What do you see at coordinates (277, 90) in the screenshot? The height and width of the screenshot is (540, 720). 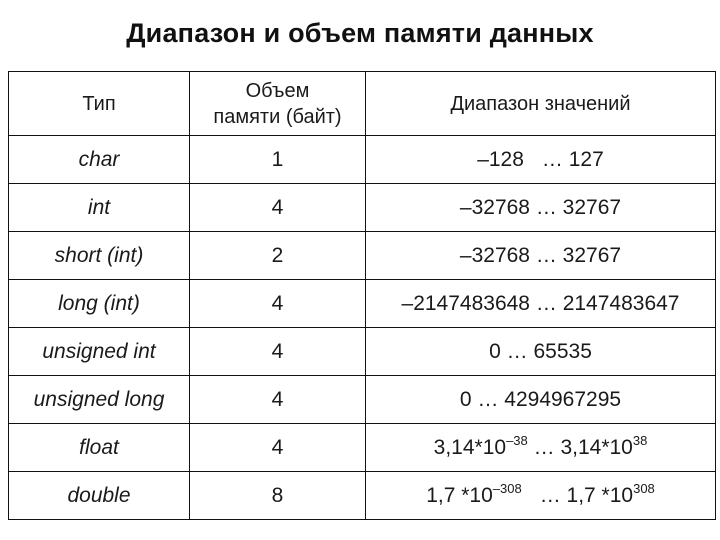 I see `header-size-line1: Объем` at bounding box center [277, 90].